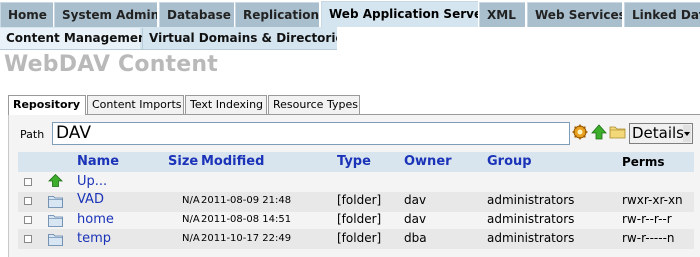 The image size is (700, 257). I want to click on tab-content-imports: Content Imports, so click(135, 104).